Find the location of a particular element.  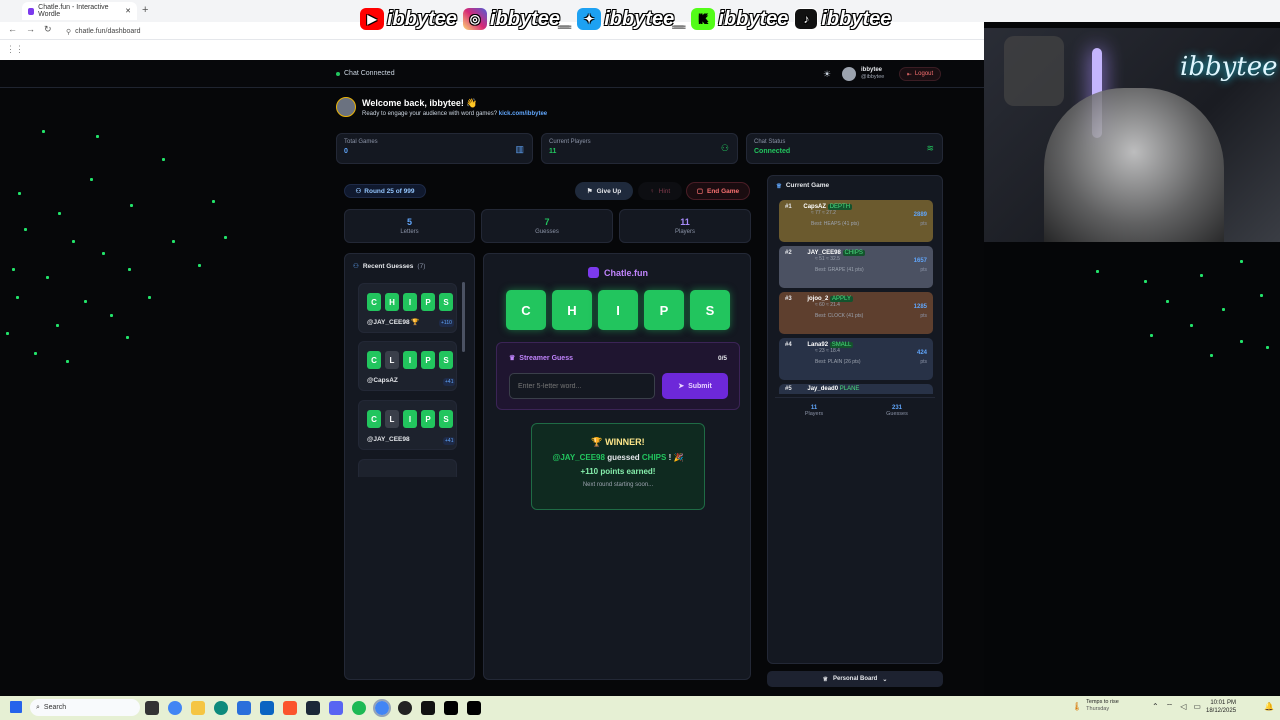

leaderboard-entry-partial: #5 Jay_dead0 PLANE is located at coordinates (856, 389).